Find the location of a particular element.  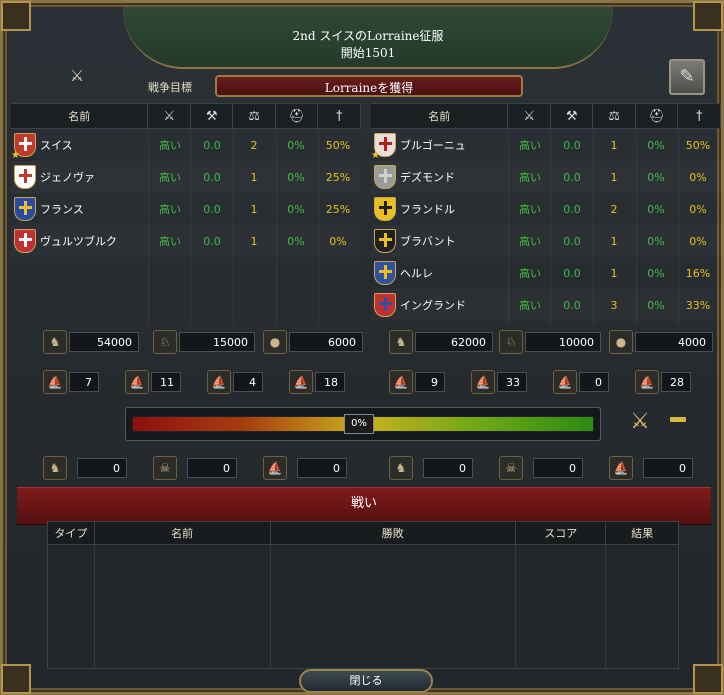

country-row: フランス 高い 0.0 1 0% 25% is located at coordinates (186, 209).